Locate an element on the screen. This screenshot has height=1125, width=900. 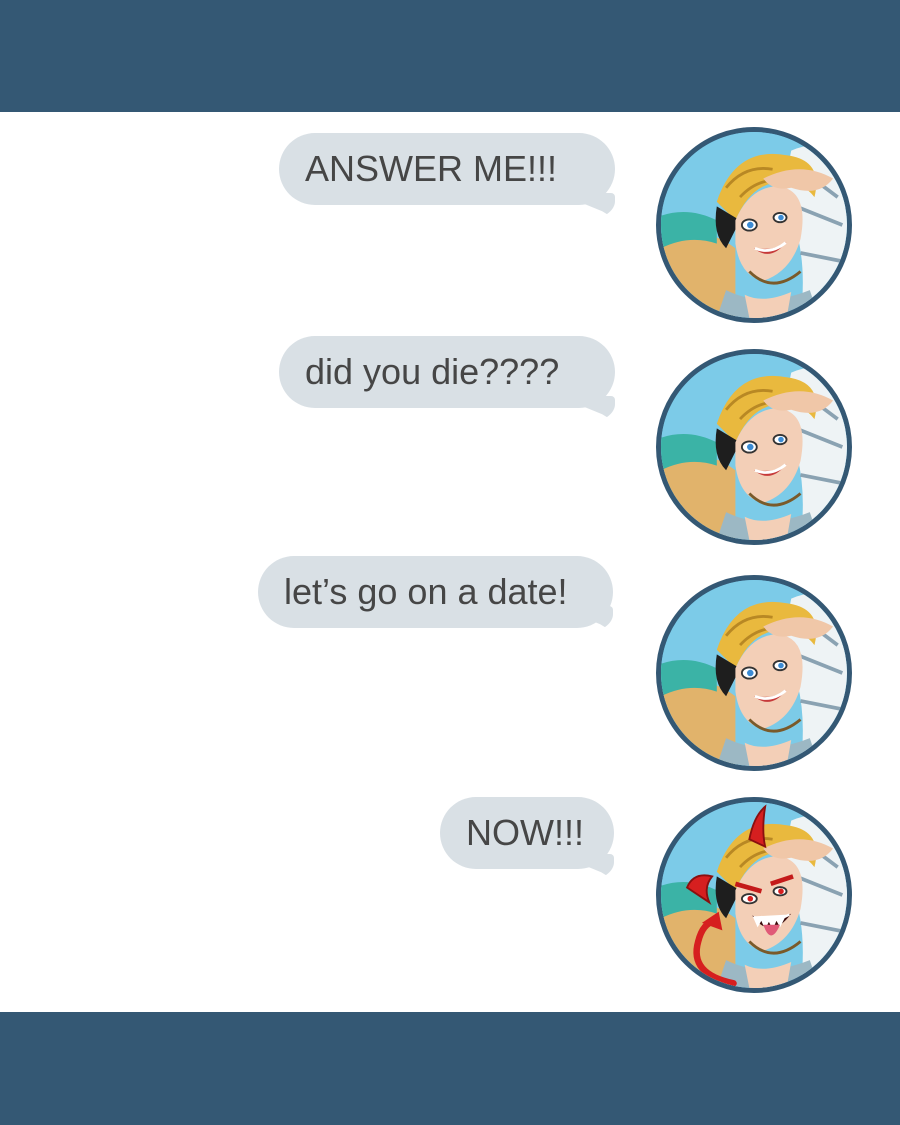
message-bubble: let’s go on a date! is located at coordinates (435, 592).